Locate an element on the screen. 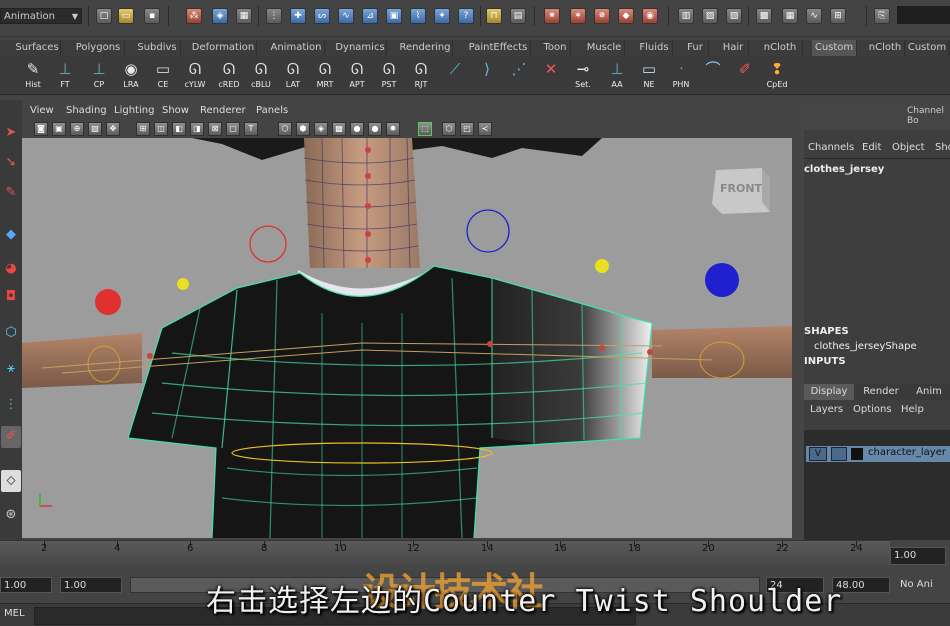  open-scene-icon: ▭ is located at coordinates (126, 16).